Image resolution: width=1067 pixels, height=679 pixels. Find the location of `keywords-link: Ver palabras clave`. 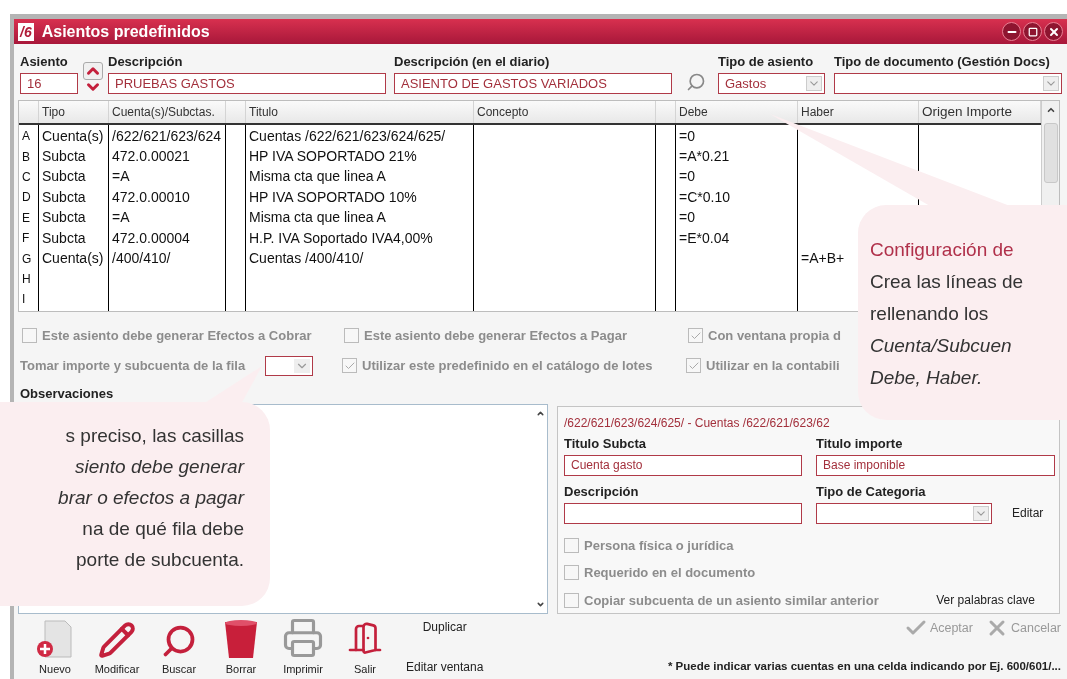

keywords-link: Ver palabras clave is located at coordinates (985, 600).